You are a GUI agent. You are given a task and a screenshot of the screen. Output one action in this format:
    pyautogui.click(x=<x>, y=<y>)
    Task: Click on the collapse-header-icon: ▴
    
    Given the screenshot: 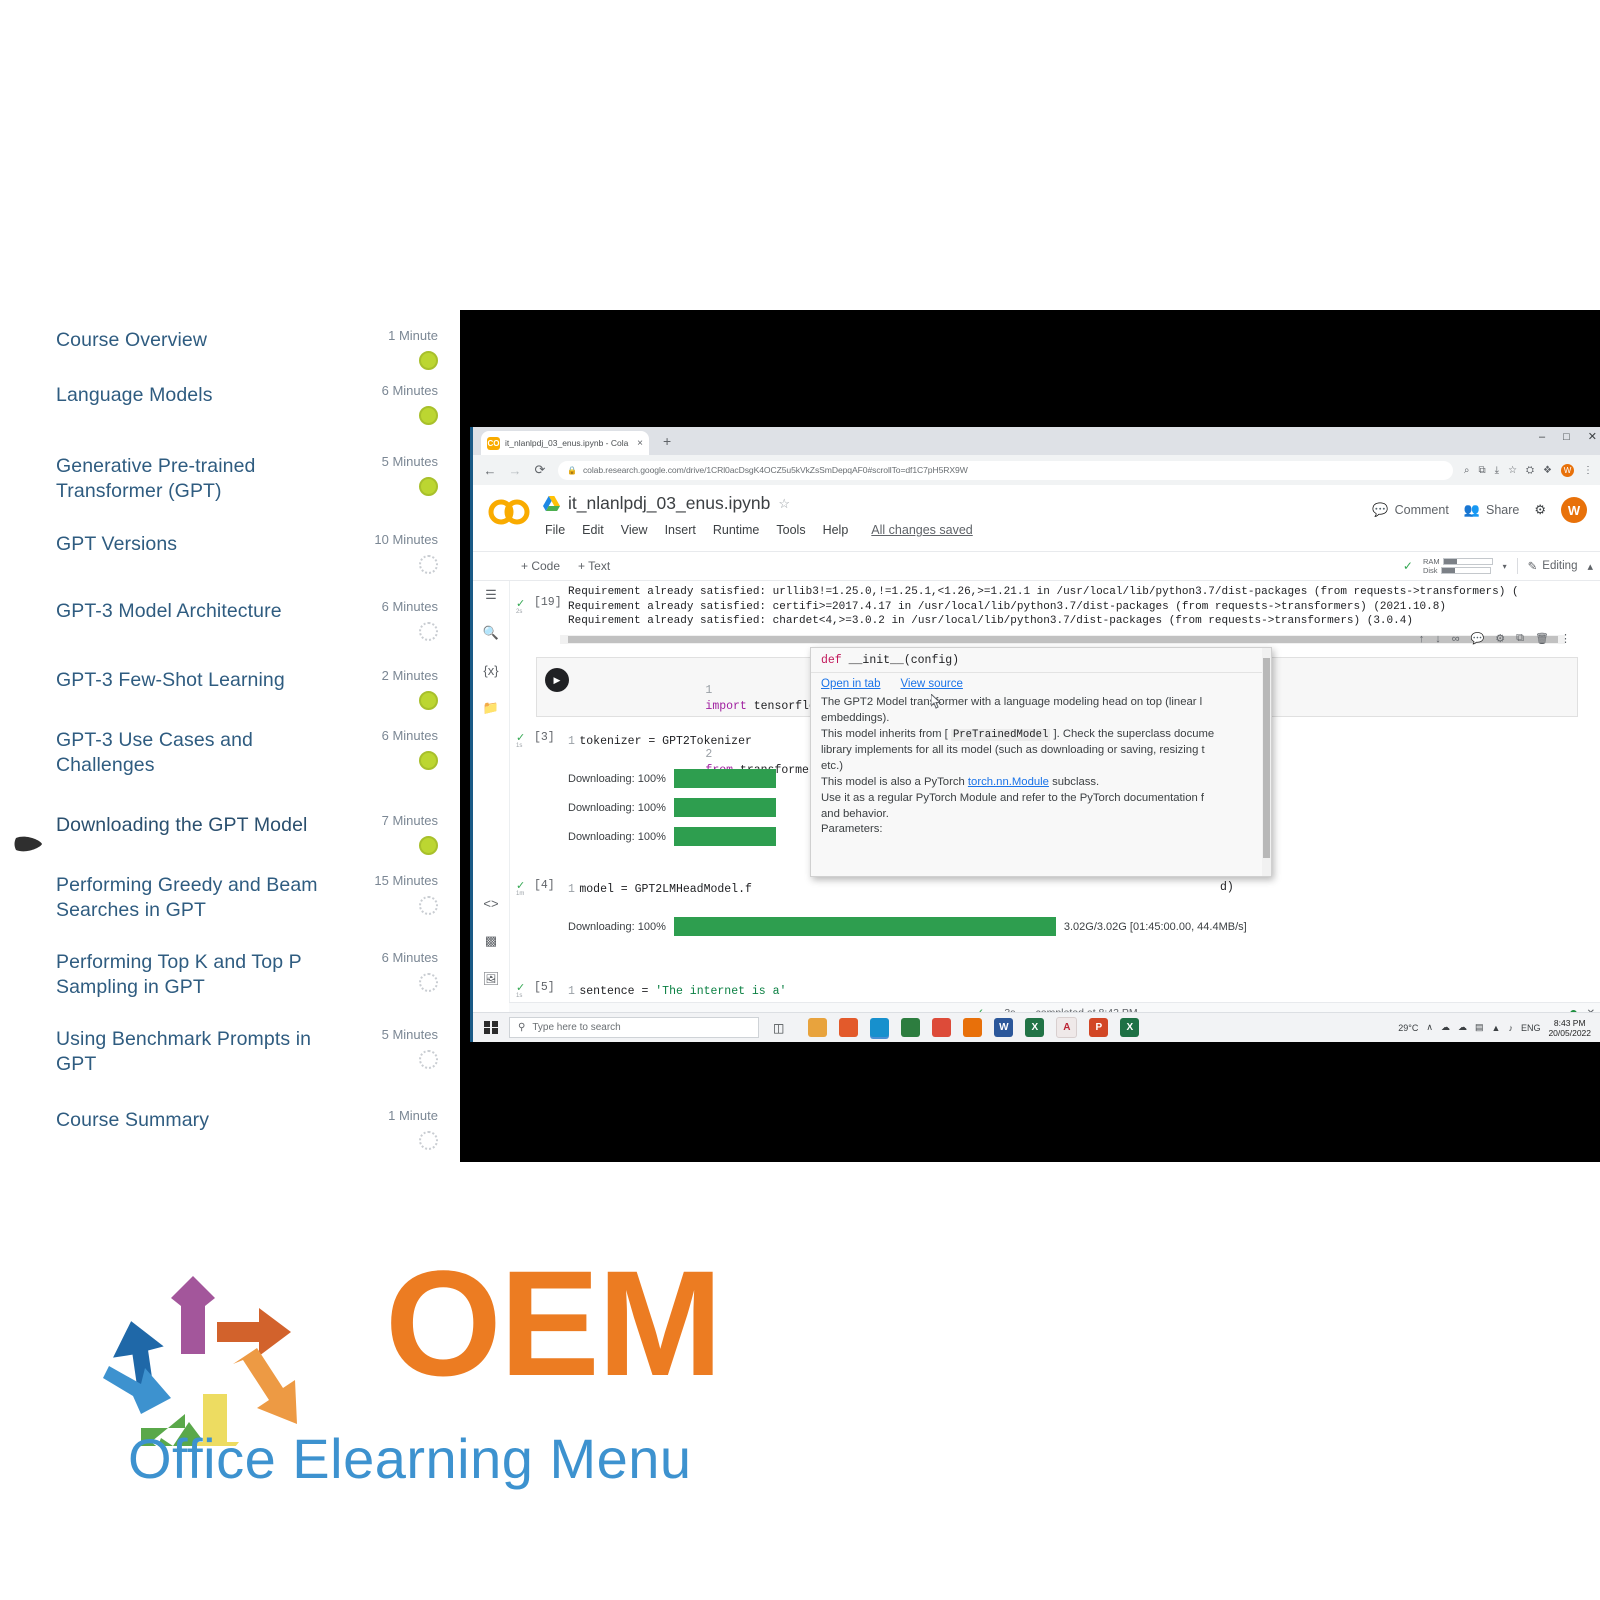 What is the action you would take?
    pyautogui.click(x=1590, y=566)
    